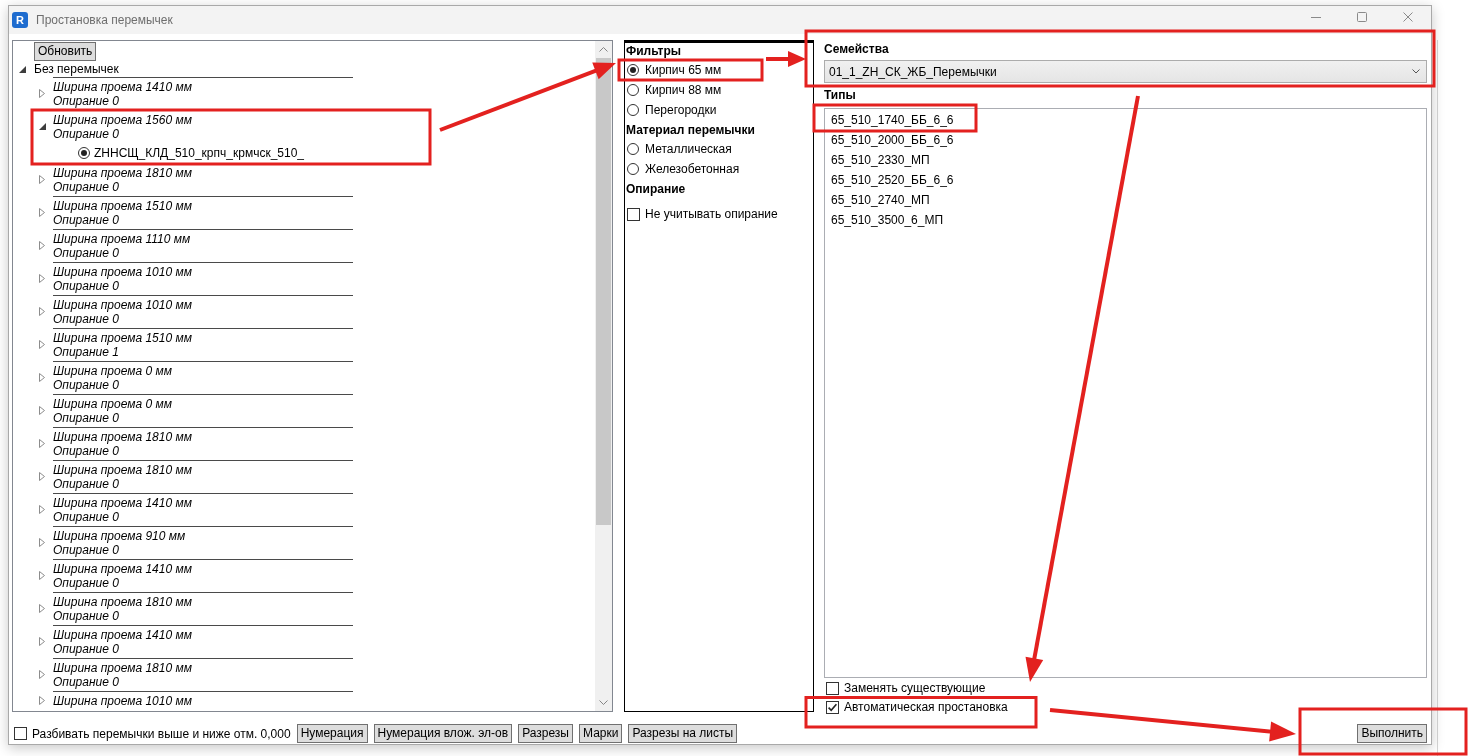 The width and height of the screenshot is (1468, 756). Describe the element at coordinates (880, 160) in the screenshot. I see `list-item: 65_510_2330_МП` at that location.